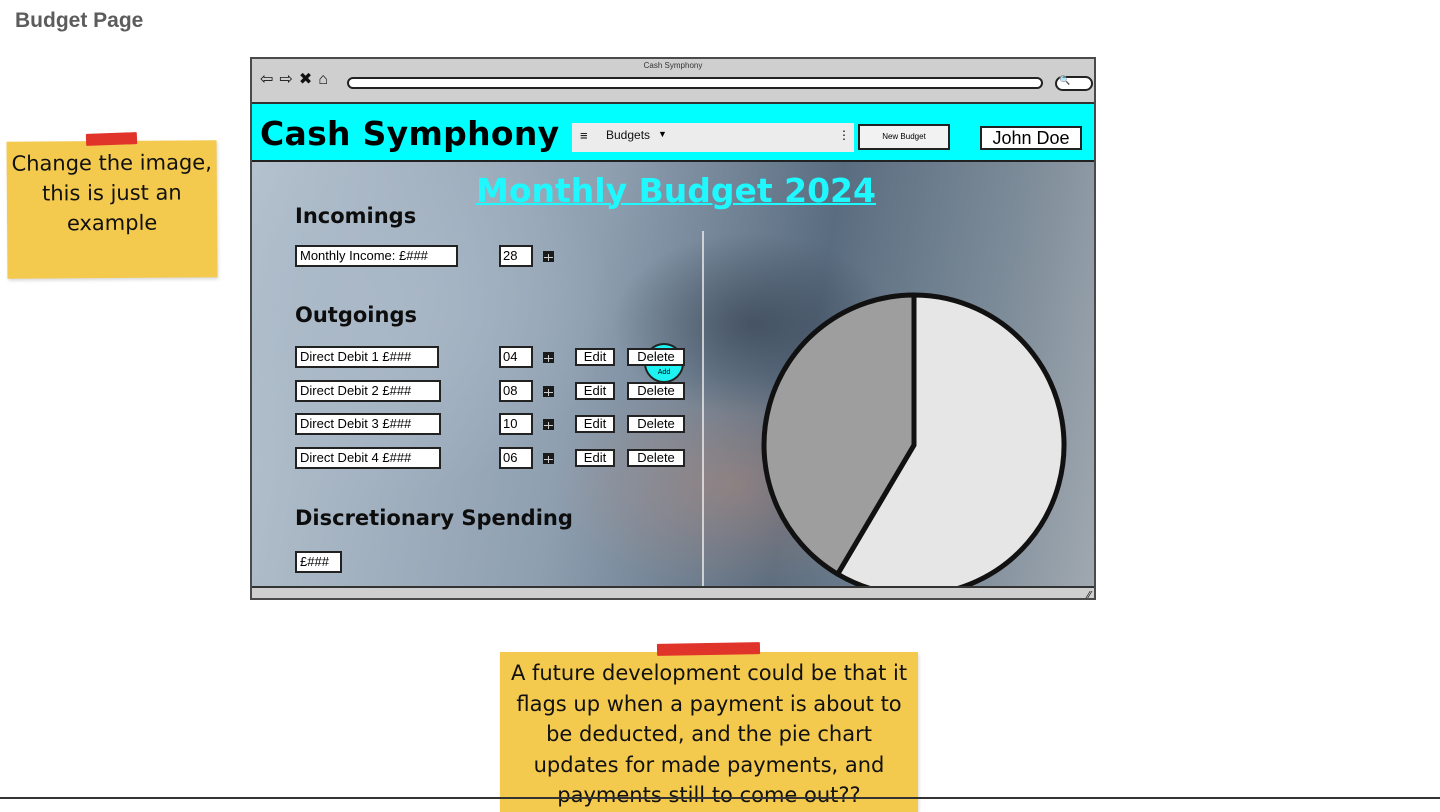  What do you see at coordinates (368, 458) in the screenshot?
I see `direct-debit-field: Direct Debit 4 £###` at bounding box center [368, 458].